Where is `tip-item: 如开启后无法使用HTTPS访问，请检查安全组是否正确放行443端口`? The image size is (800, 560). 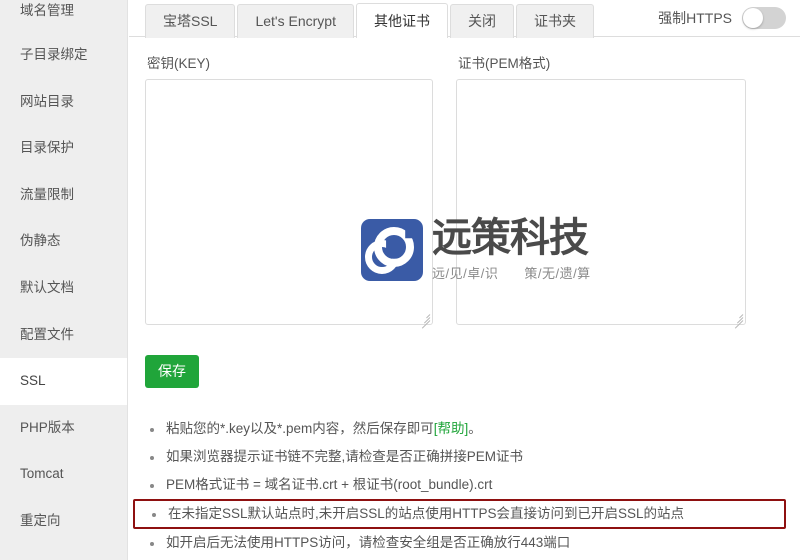 tip-item: 如开启后无法使用HTTPS访问，请检查安全组是否正确放行443端口 is located at coordinates (464, 543).